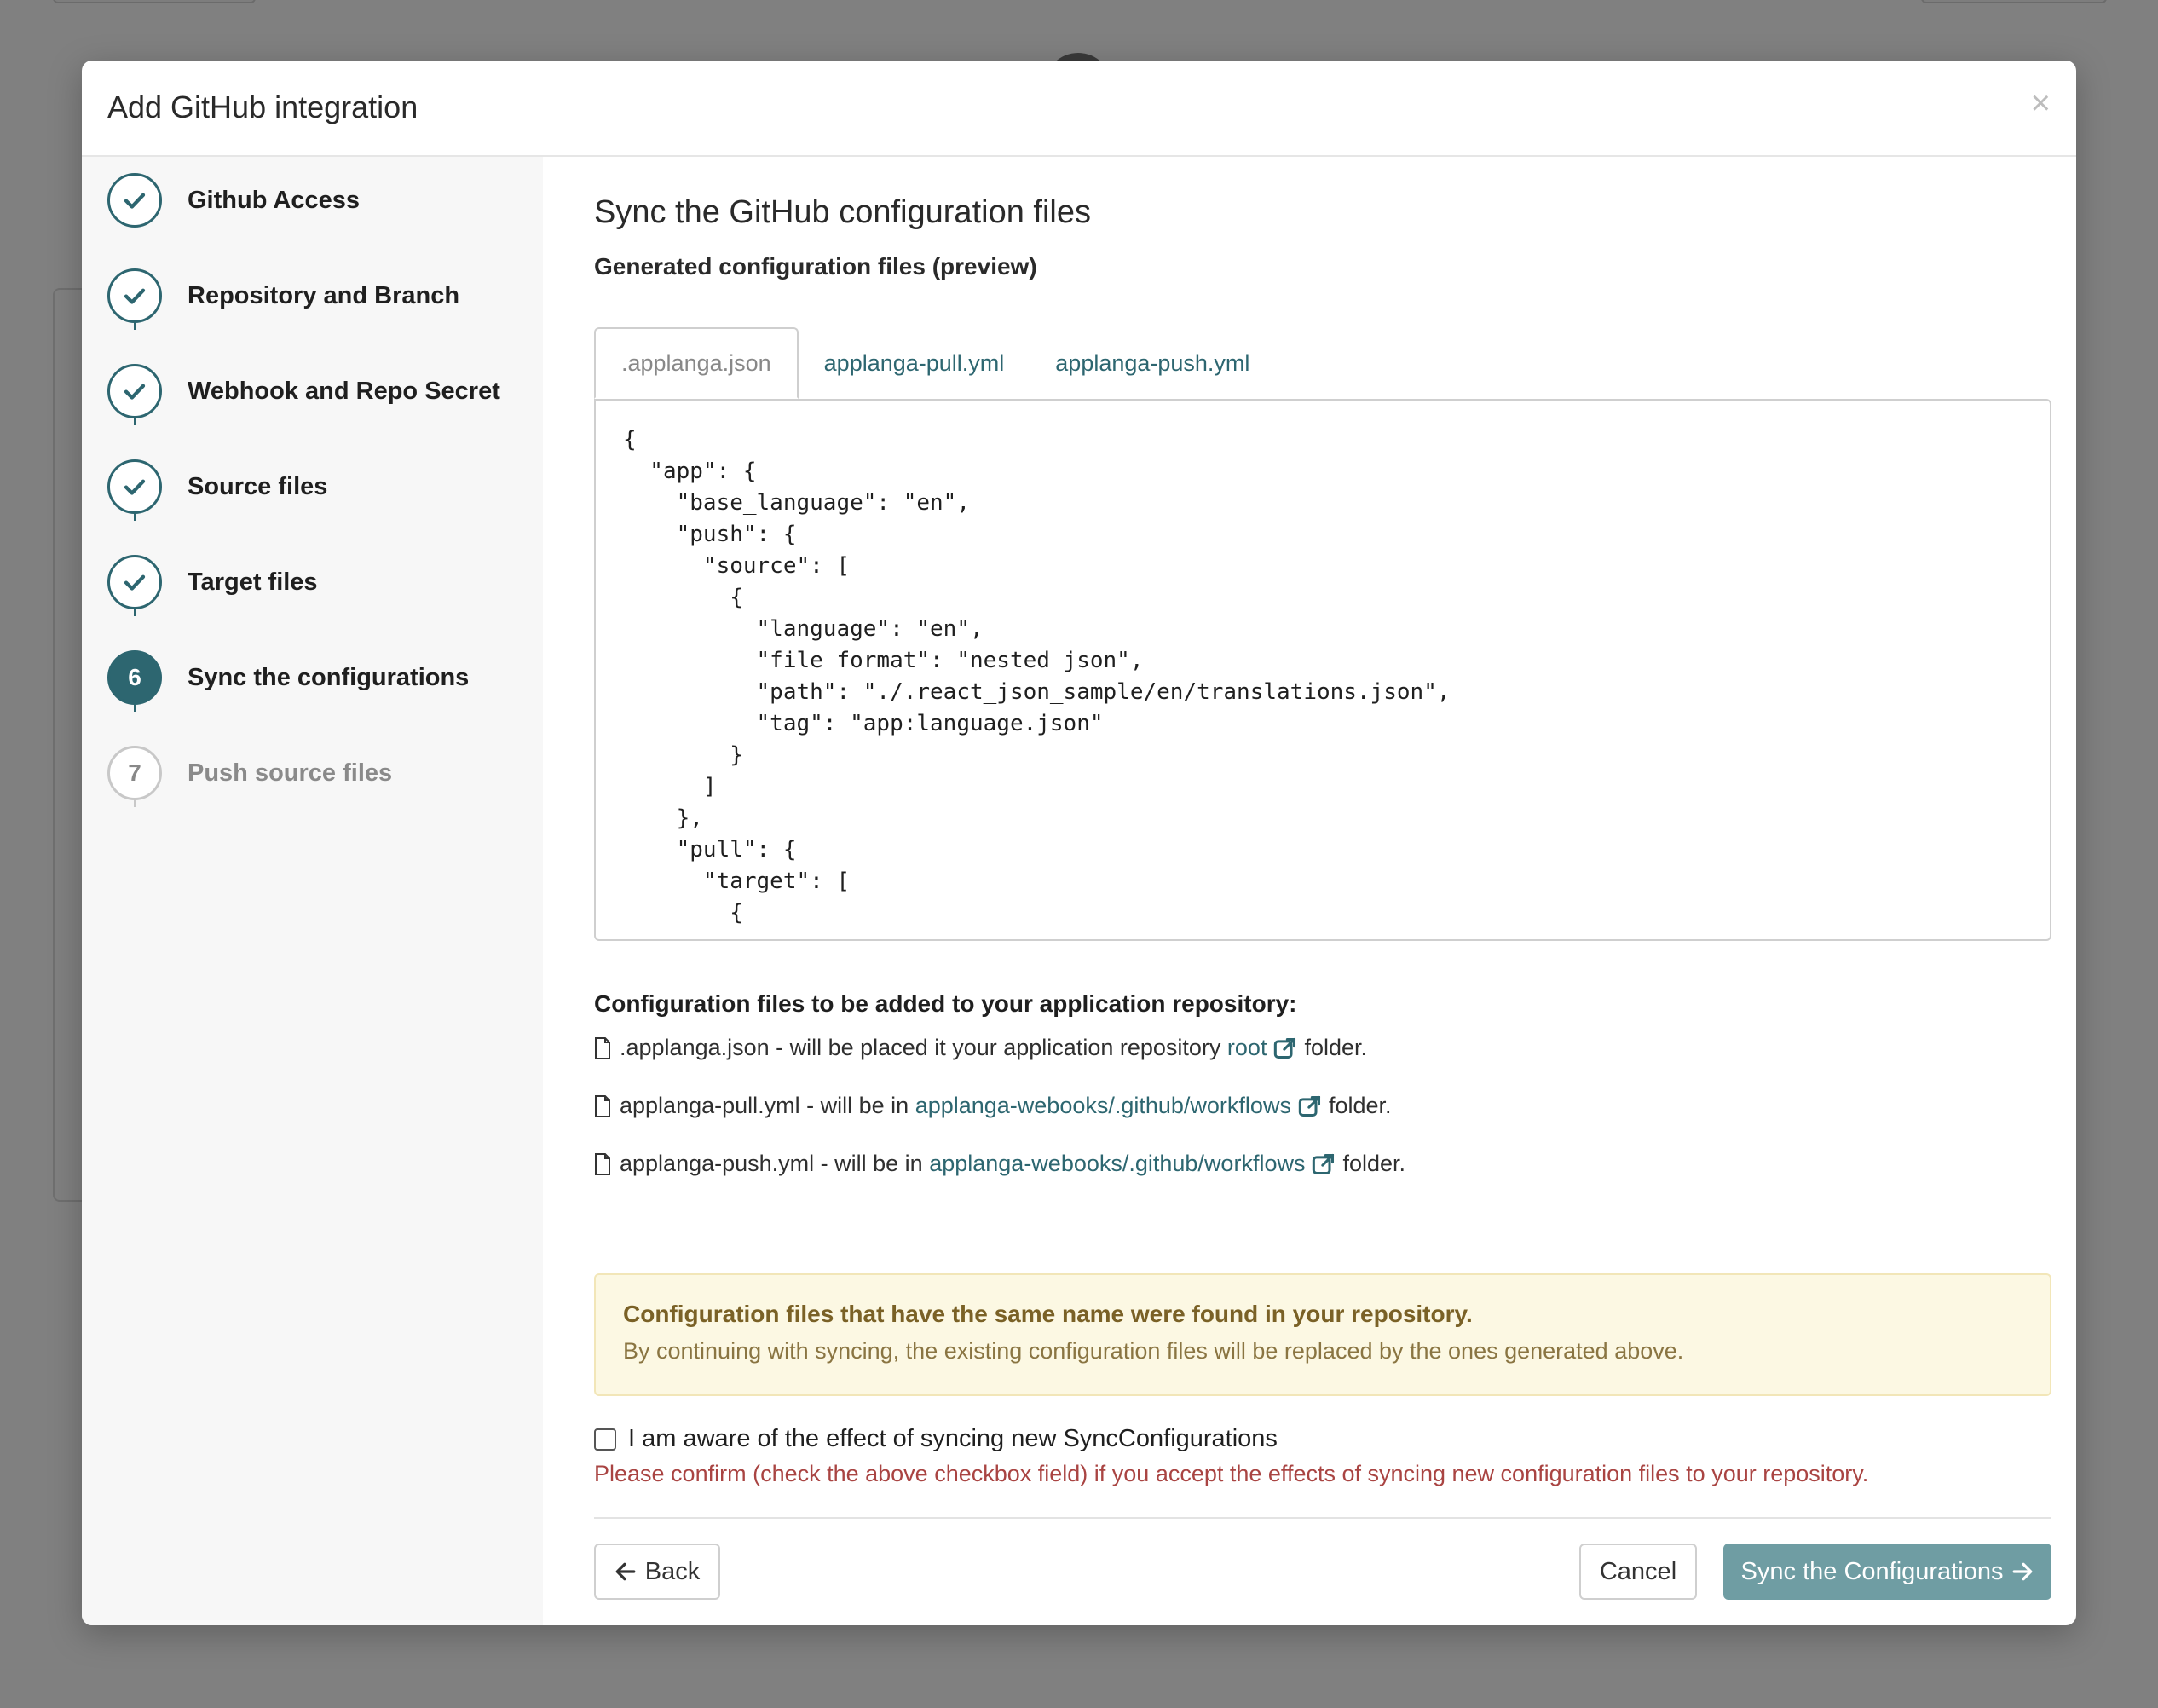 The image size is (2158, 1708). What do you see at coordinates (253, 582) in the screenshot?
I see `step-label: Target files` at bounding box center [253, 582].